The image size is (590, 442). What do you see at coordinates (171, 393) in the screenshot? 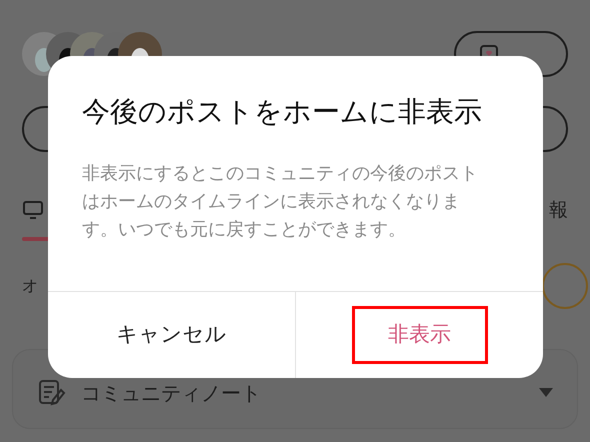
I see `note-label: コミュニティノート` at bounding box center [171, 393].